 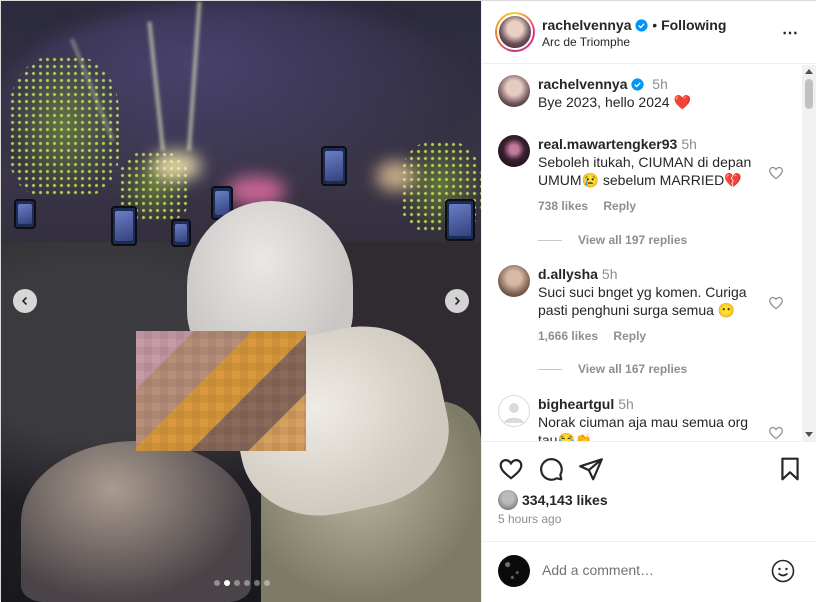 I want to click on caption-time: 5h, so click(x=660, y=84).